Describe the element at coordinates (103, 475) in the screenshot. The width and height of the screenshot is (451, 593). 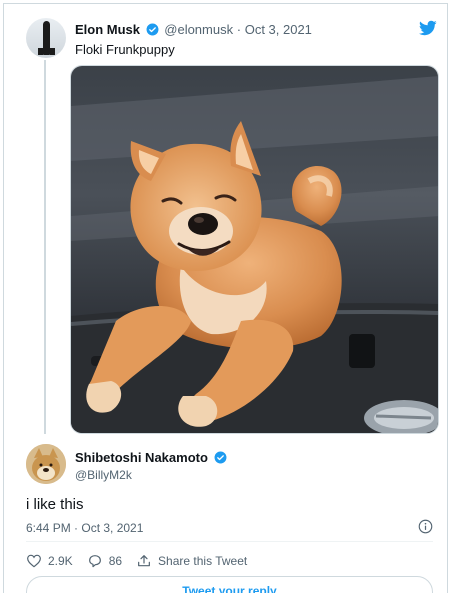
I see `reply-author-handle: @BillyM2k` at that location.